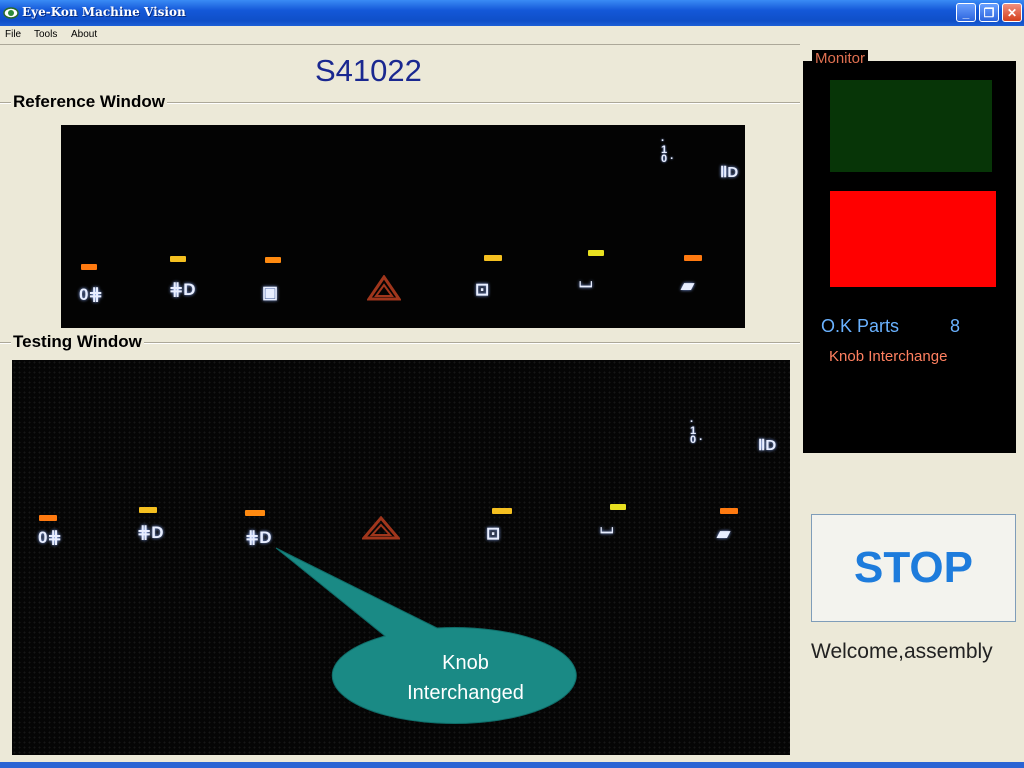 Image resolution: width=1024 pixels, height=768 pixels. Describe the element at coordinates (84, 34) in the screenshot. I see `menu-about: About` at that location.